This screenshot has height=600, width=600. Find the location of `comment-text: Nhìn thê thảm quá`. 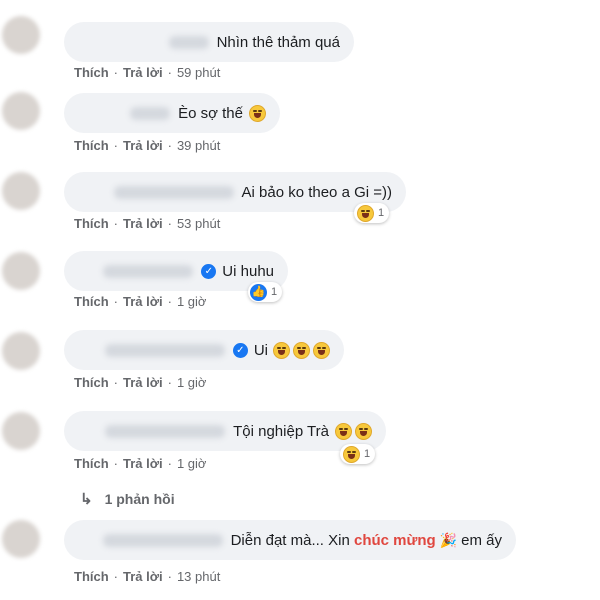

comment-text: Nhìn thê thảm quá is located at coordinates (278, 42).